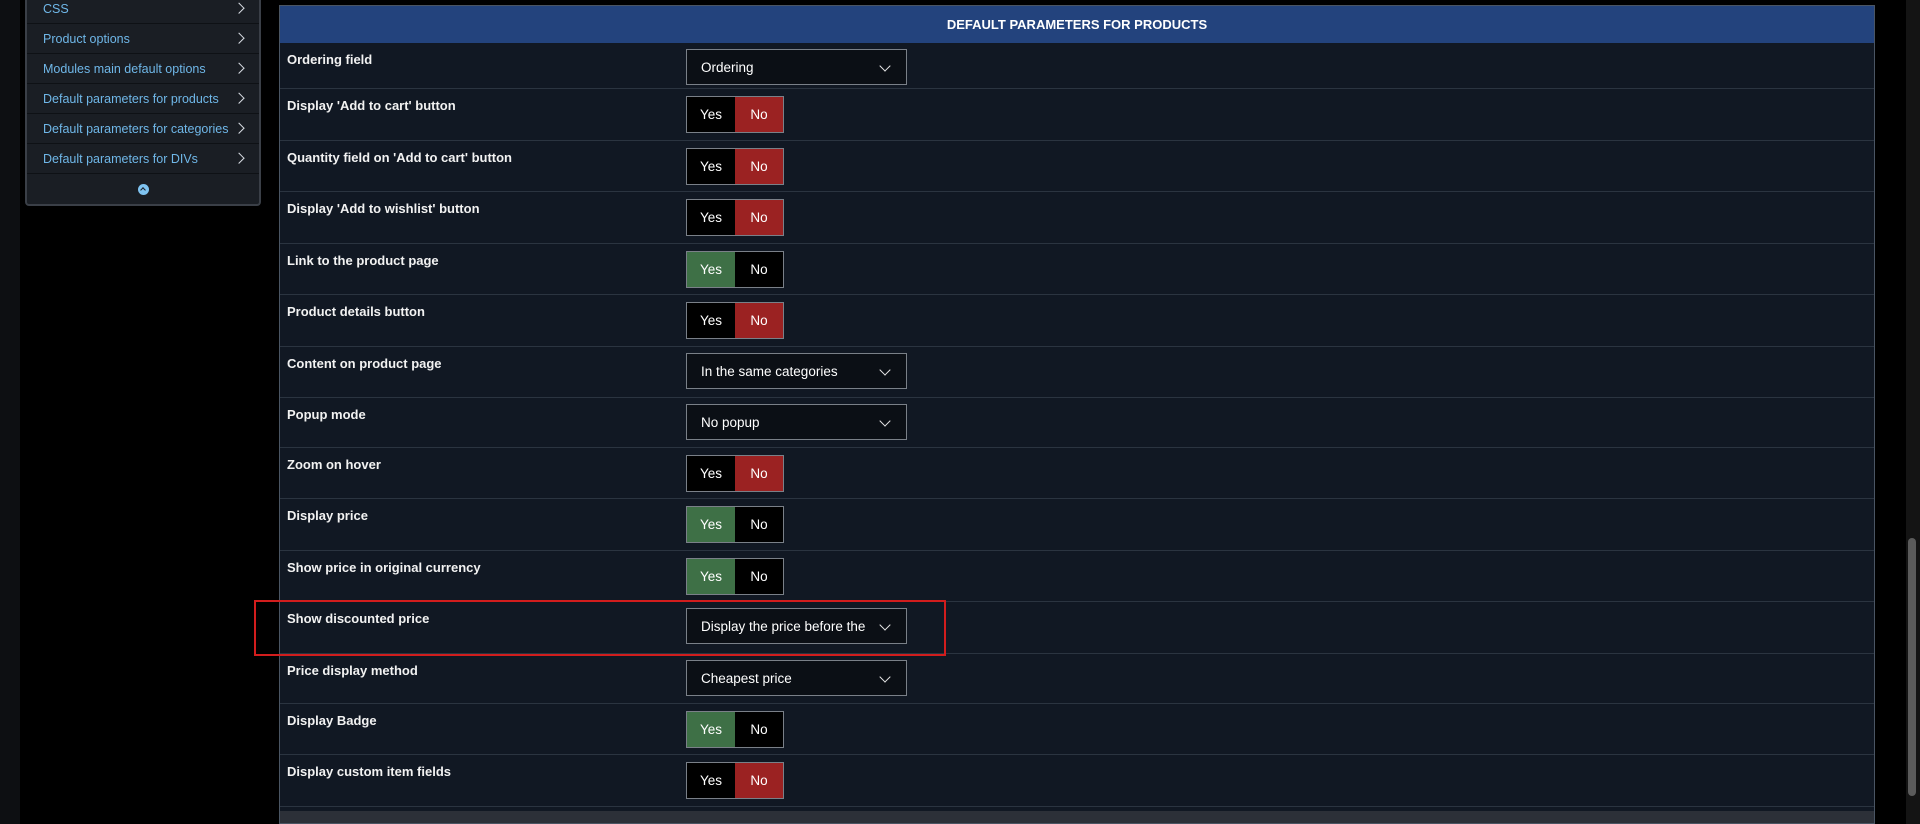  What do you see at coordinates (10, 412) in the screenshot?
I see `left-strip` at bounding box center [10, 412].